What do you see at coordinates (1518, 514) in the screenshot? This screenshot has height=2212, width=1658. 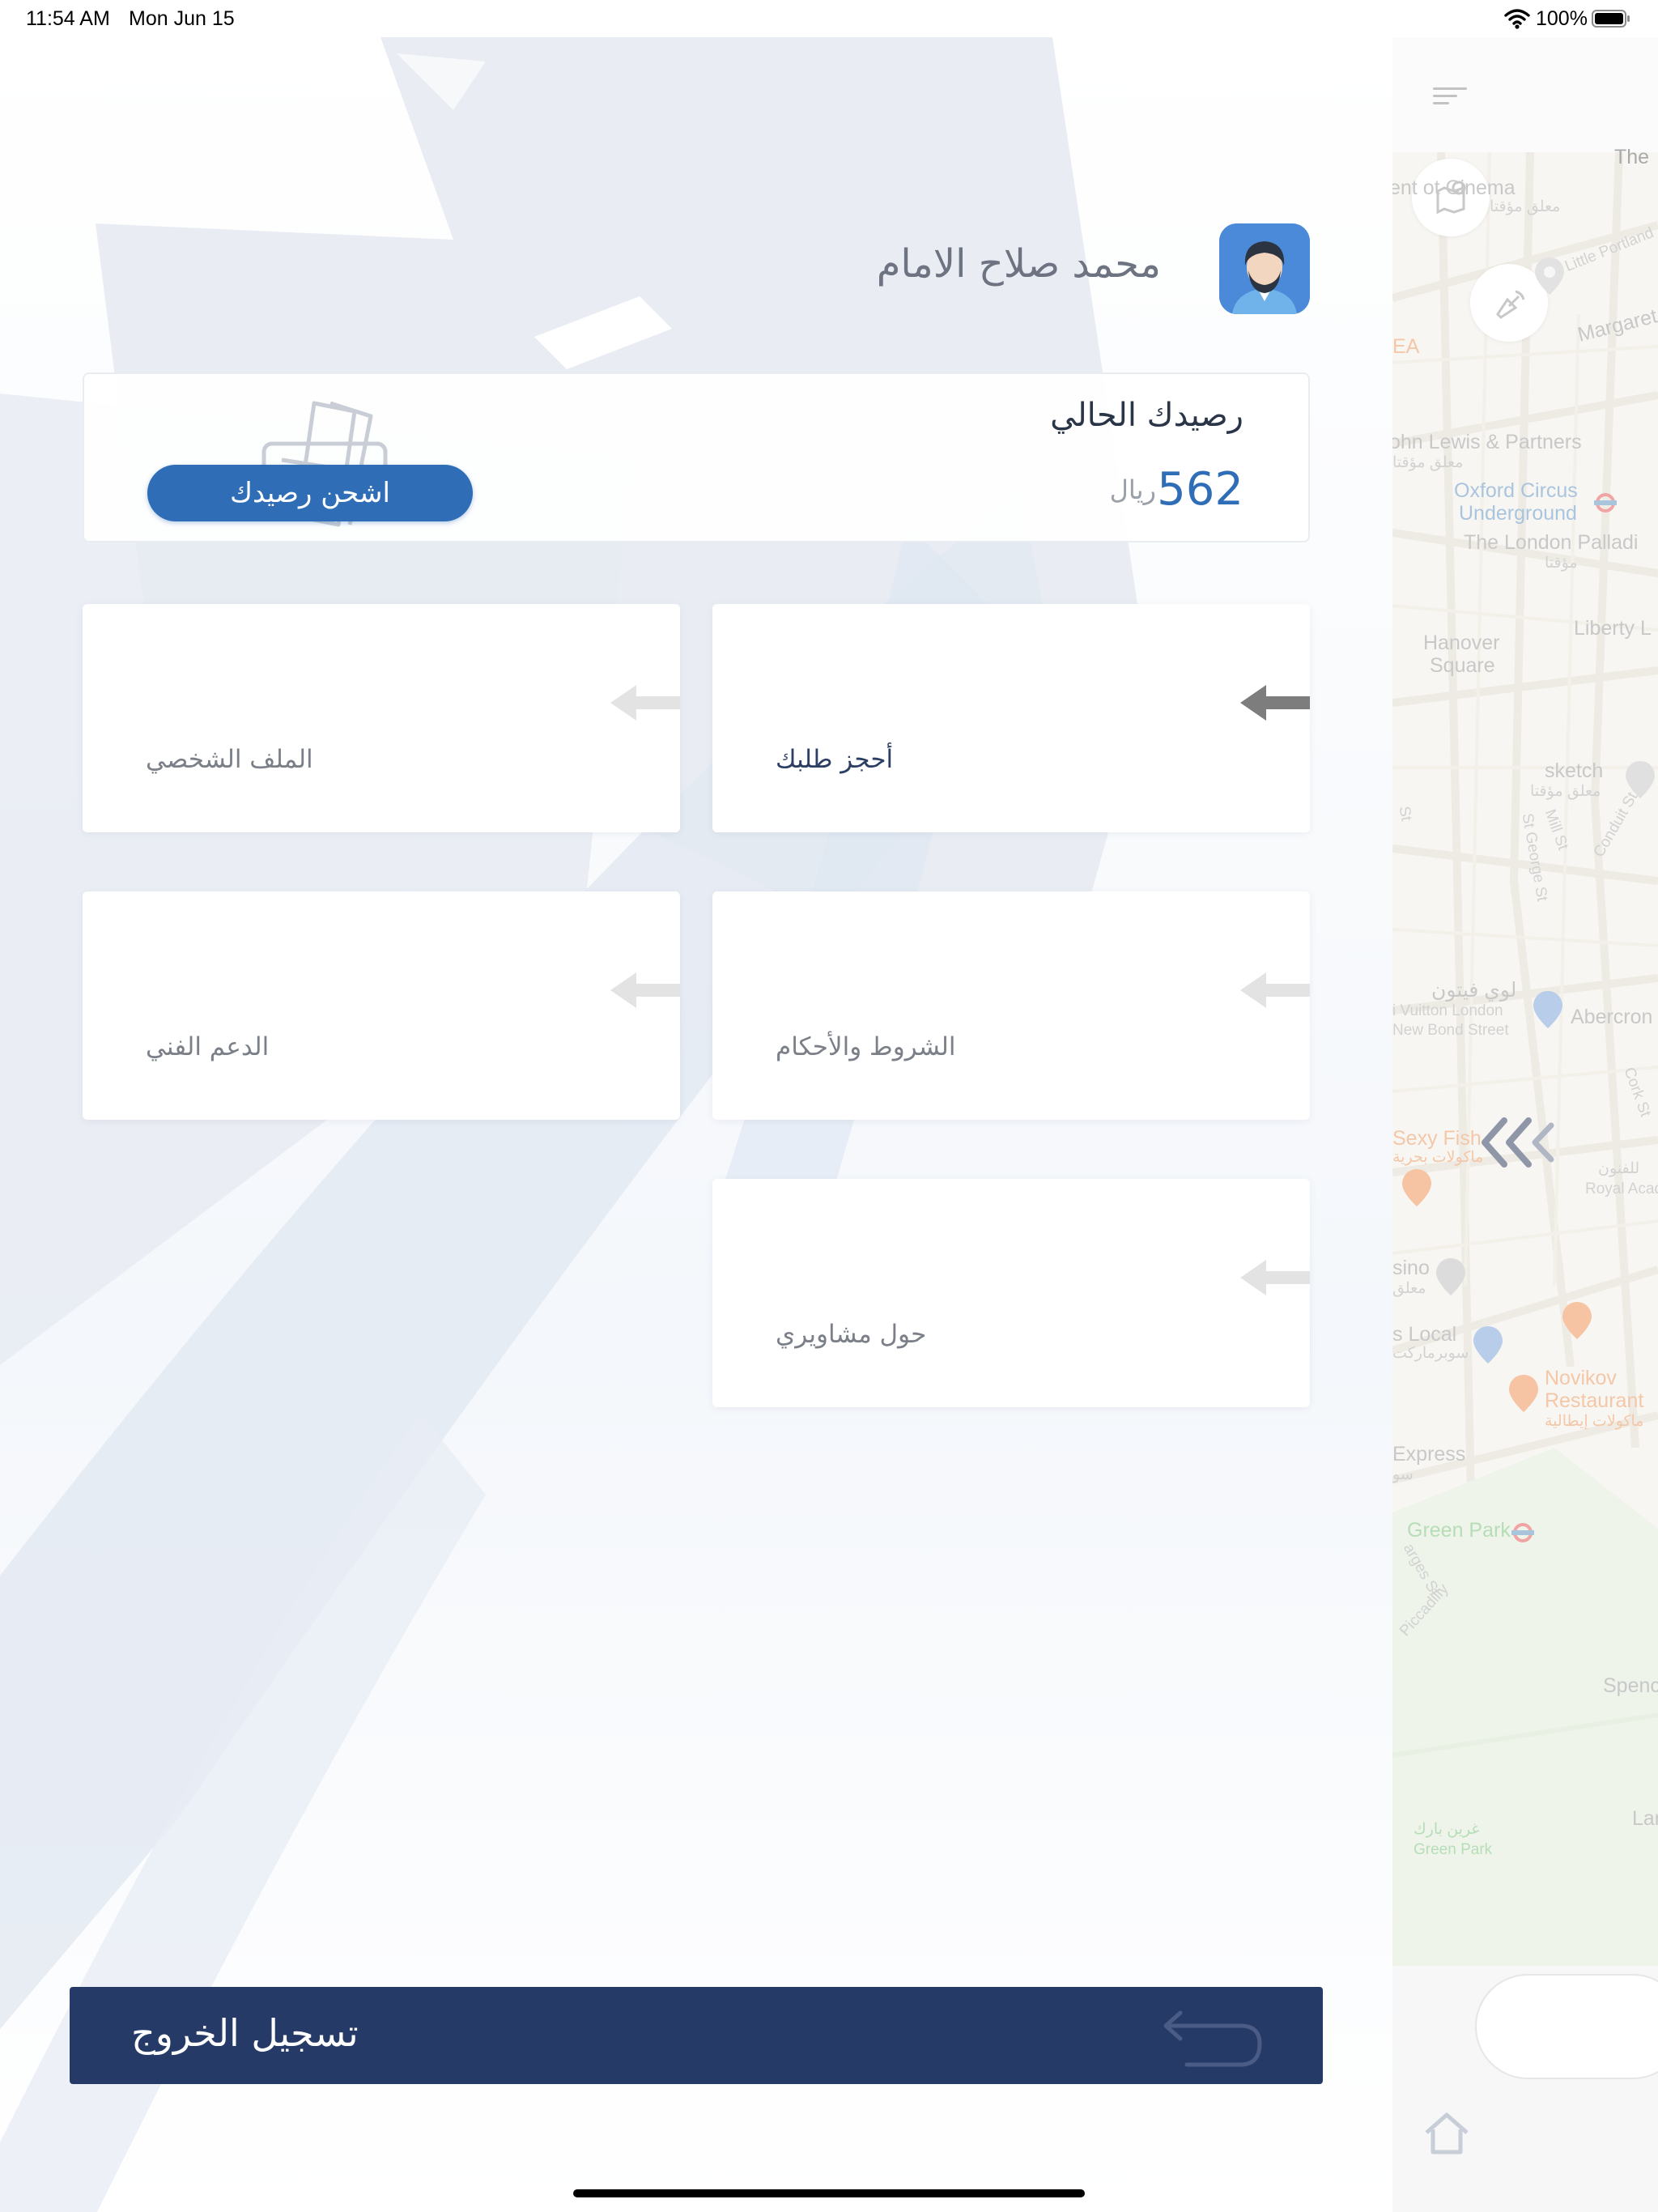 I see `map-label-underground: Underground` at bounding box center [1518, 514].